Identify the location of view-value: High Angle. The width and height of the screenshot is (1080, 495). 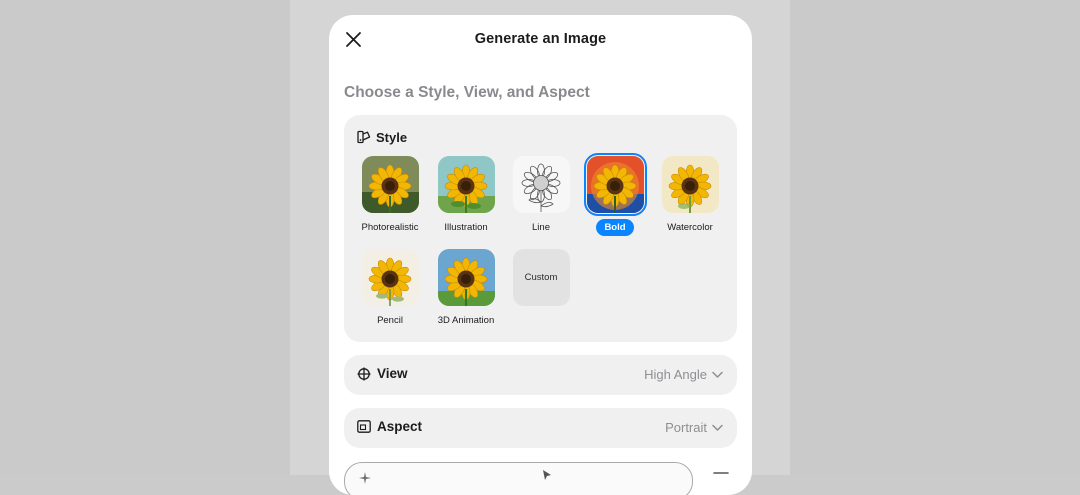
(675, 374).